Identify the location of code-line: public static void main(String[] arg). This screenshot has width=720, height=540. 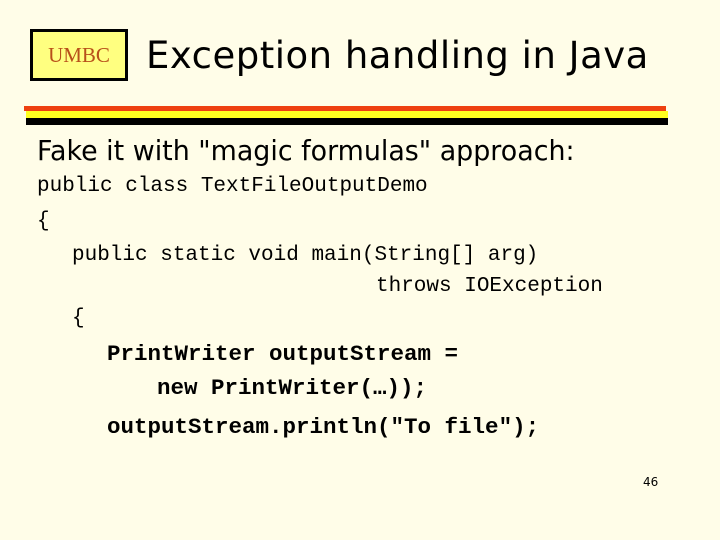
(305, 255).